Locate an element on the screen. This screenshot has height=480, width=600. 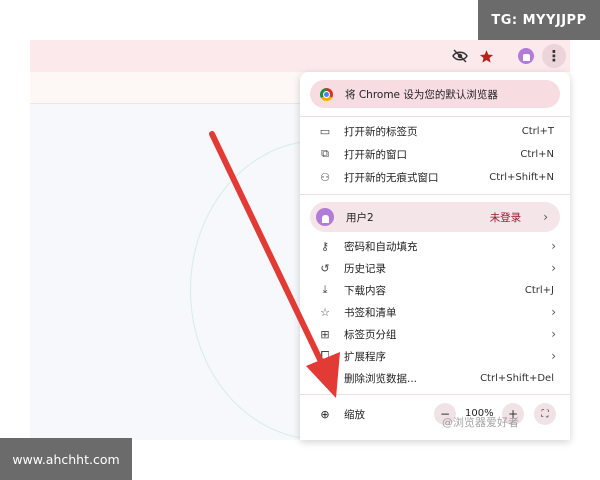
trash-icon: 🗑 is located at coordinates (325, 378).